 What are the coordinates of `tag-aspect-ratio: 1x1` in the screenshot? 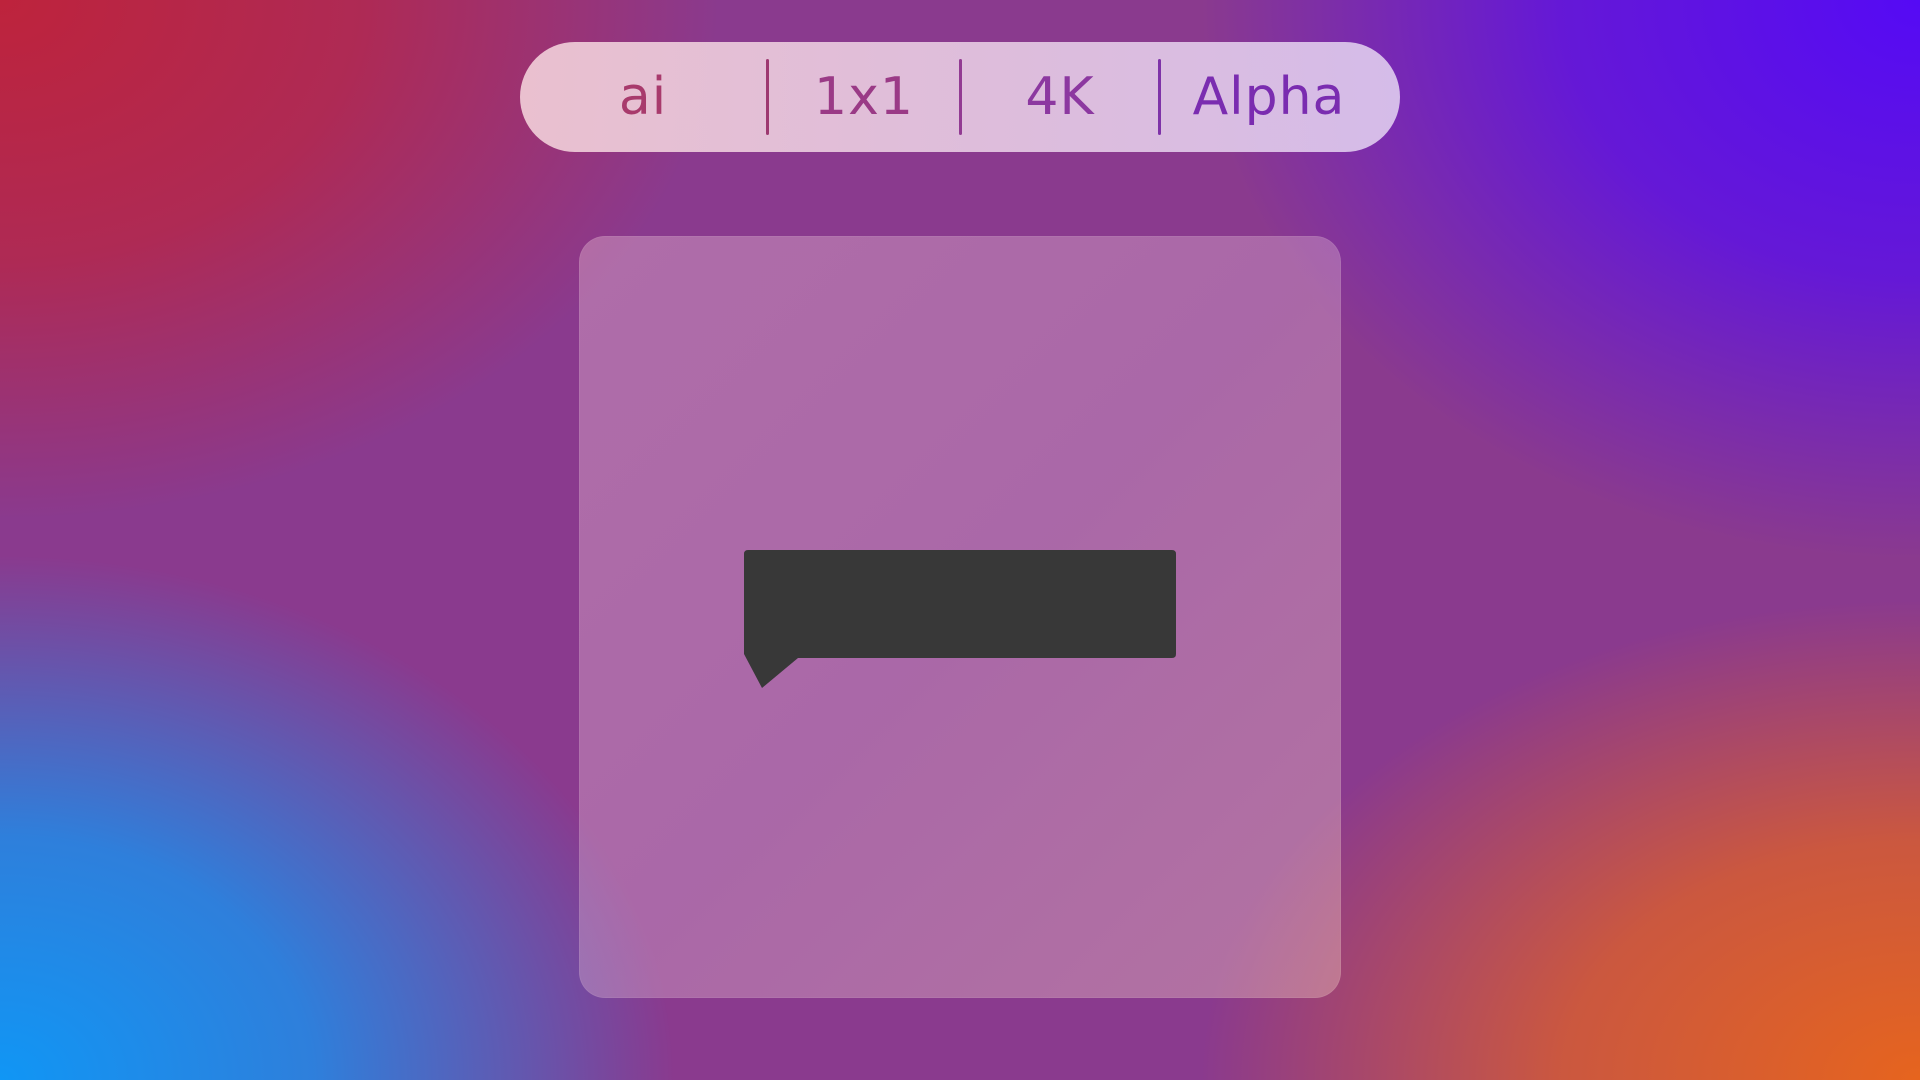 It's located at (864, 97).